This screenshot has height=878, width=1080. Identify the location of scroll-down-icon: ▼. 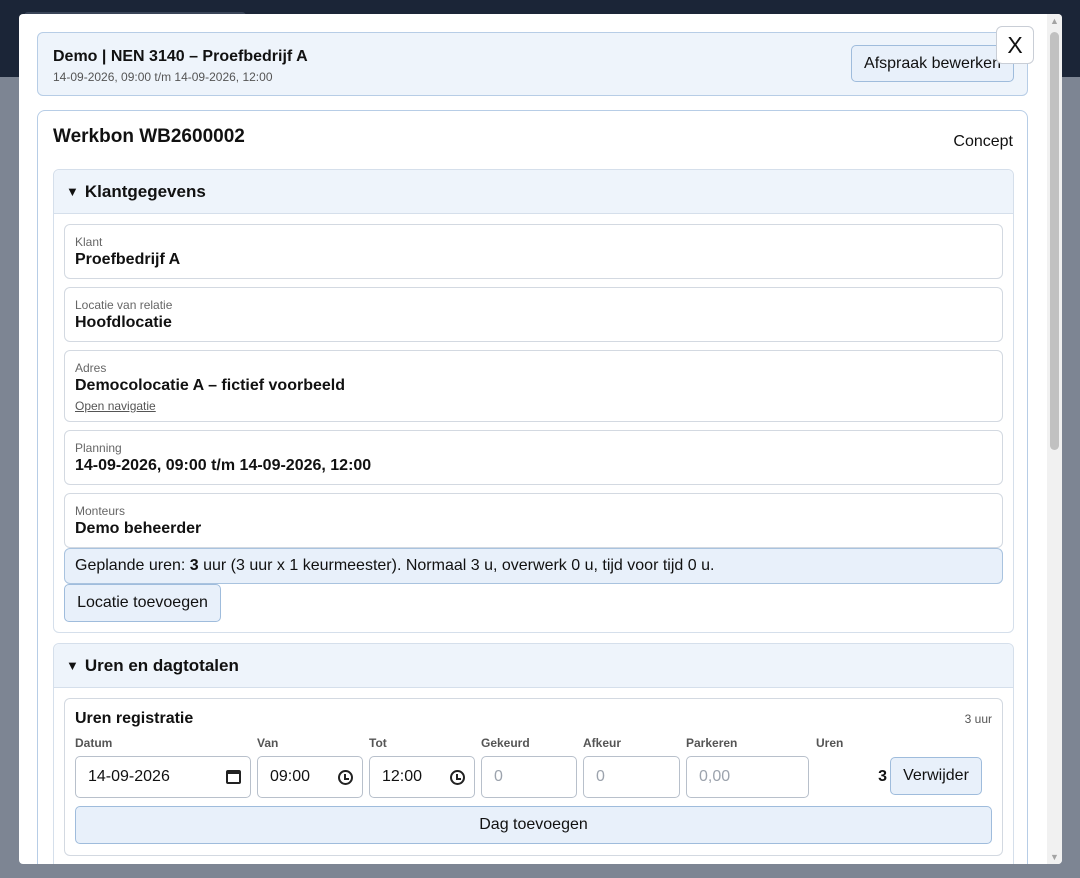
(1054, 857).